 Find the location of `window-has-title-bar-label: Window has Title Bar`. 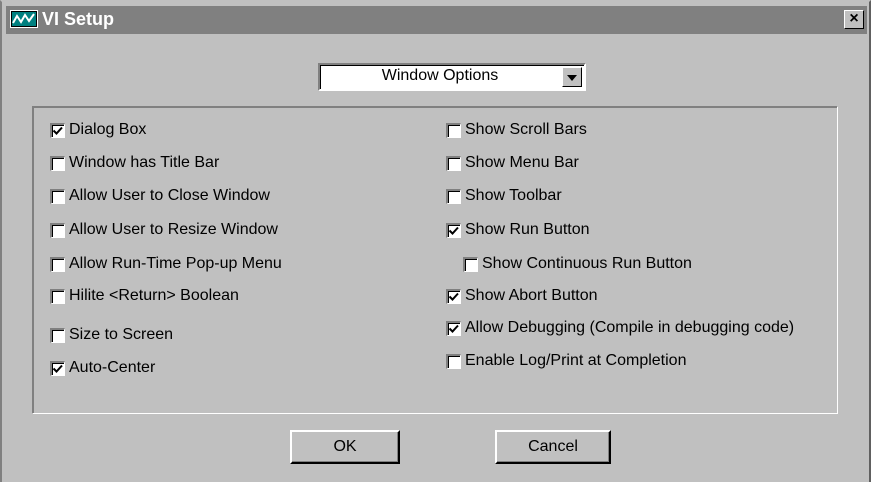

window-has-title-bar-label: Window has Title Bar is located at coordinates (144, 162).